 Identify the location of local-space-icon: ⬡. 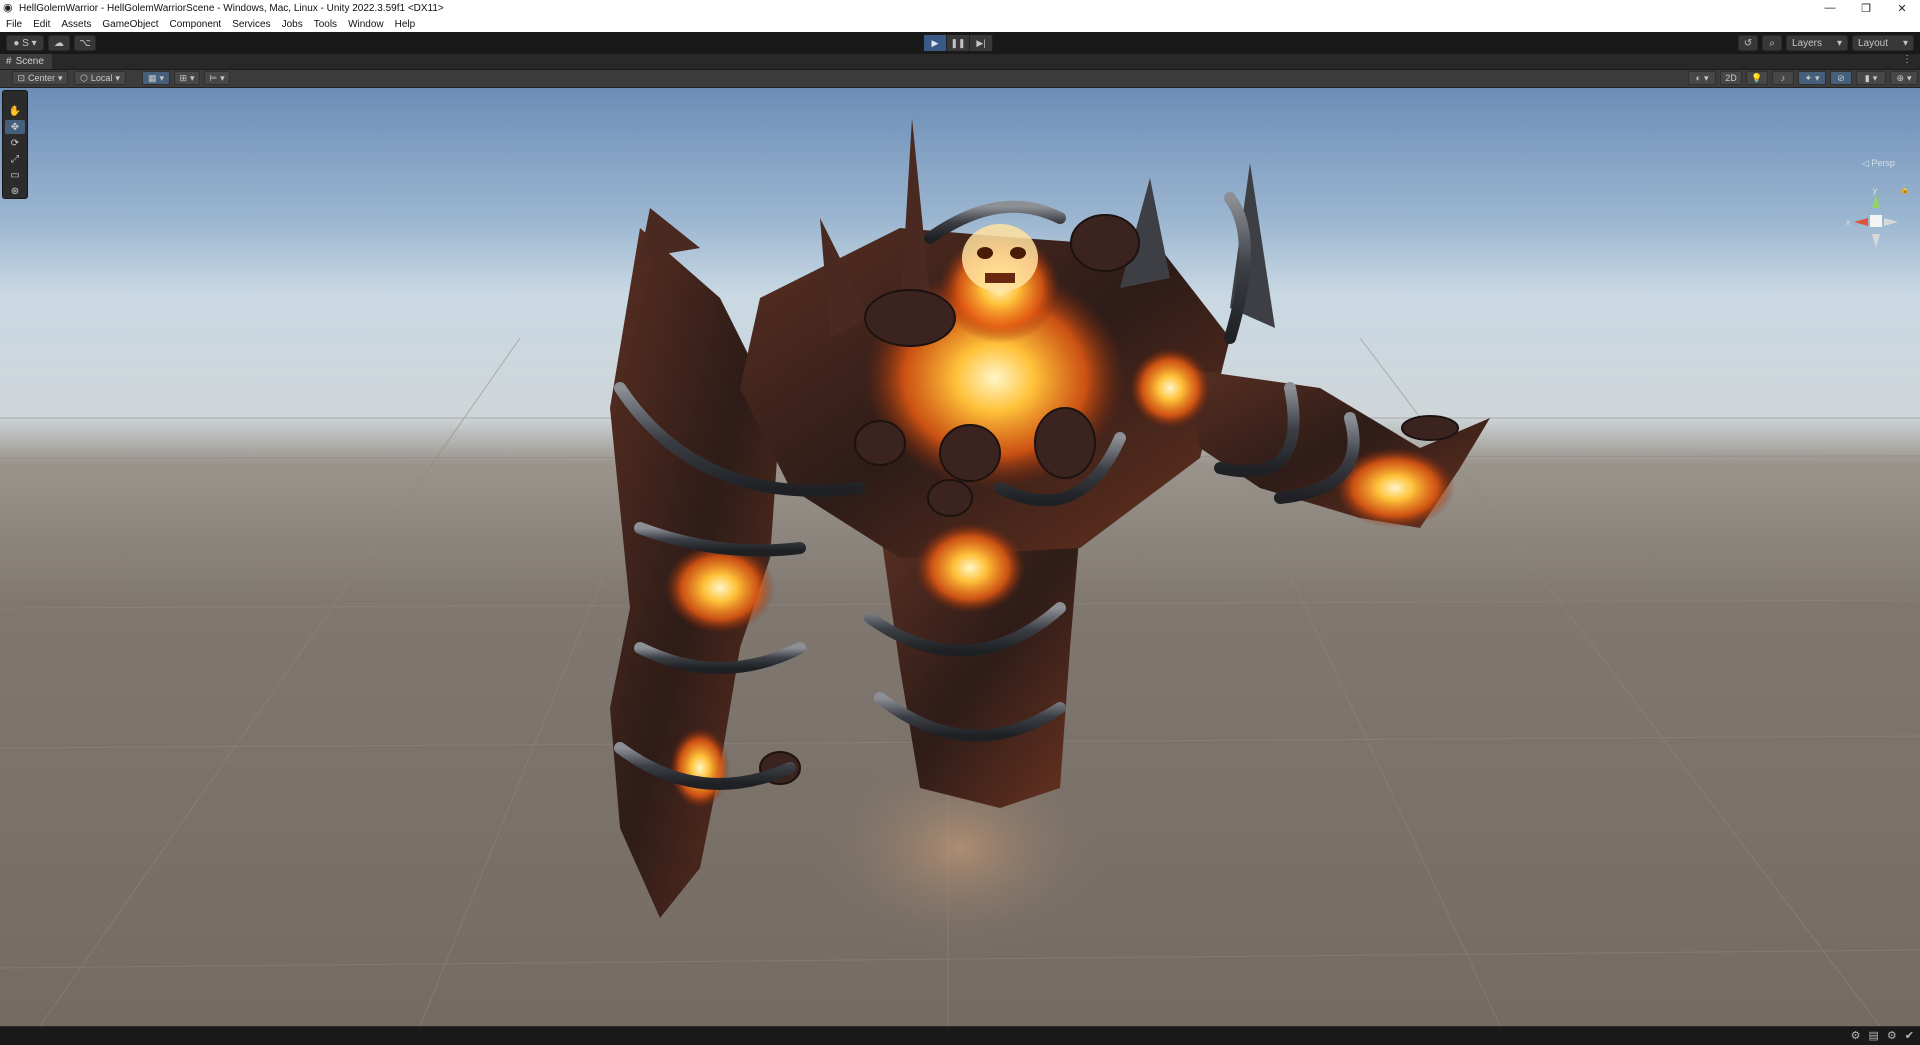
(84, 77).